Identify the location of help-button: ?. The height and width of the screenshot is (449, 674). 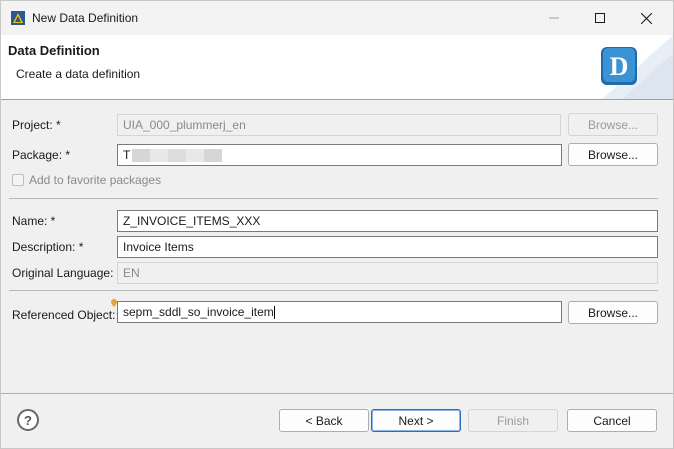
(28, 420).